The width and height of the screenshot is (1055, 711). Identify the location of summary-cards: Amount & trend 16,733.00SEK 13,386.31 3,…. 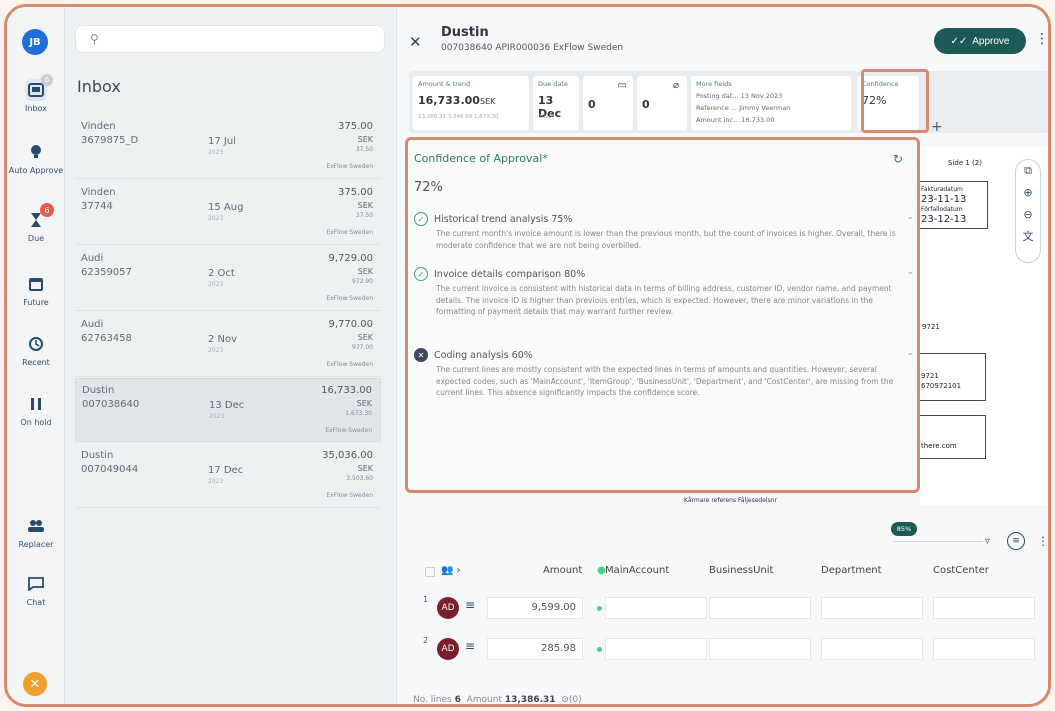
(728, 102).